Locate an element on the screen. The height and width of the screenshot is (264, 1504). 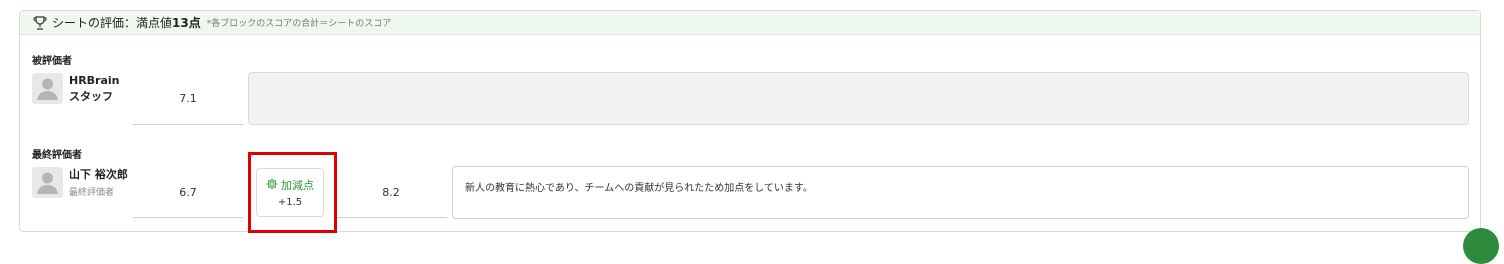
gear-icon is located at coordinates (273, 185).